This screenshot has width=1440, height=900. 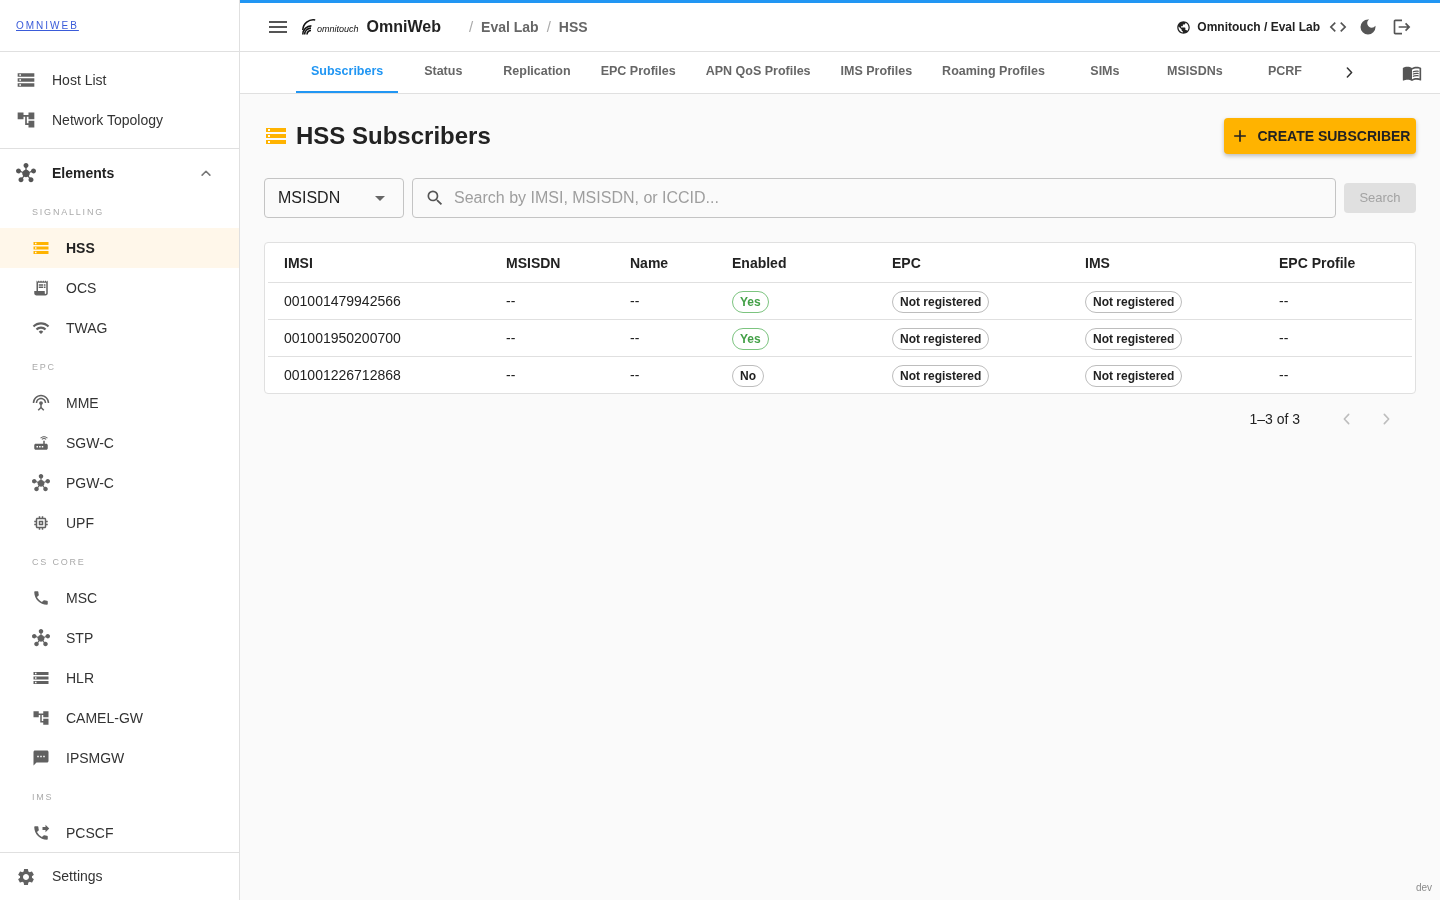 I want to click on globe-icon, so click(x=1184, y=27).